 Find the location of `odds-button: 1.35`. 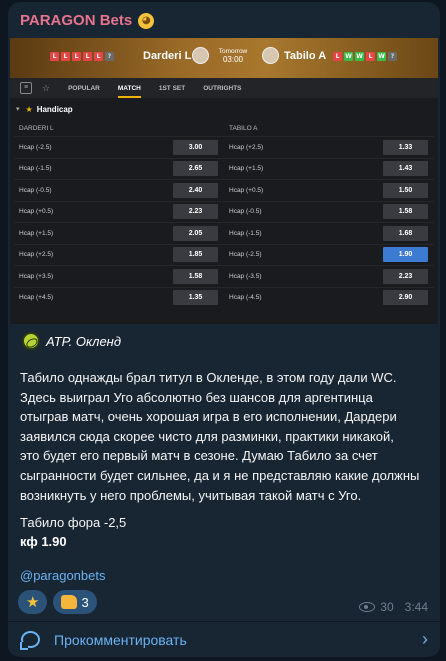

odds-button: 1.35 is located at coordinates (195, 298).